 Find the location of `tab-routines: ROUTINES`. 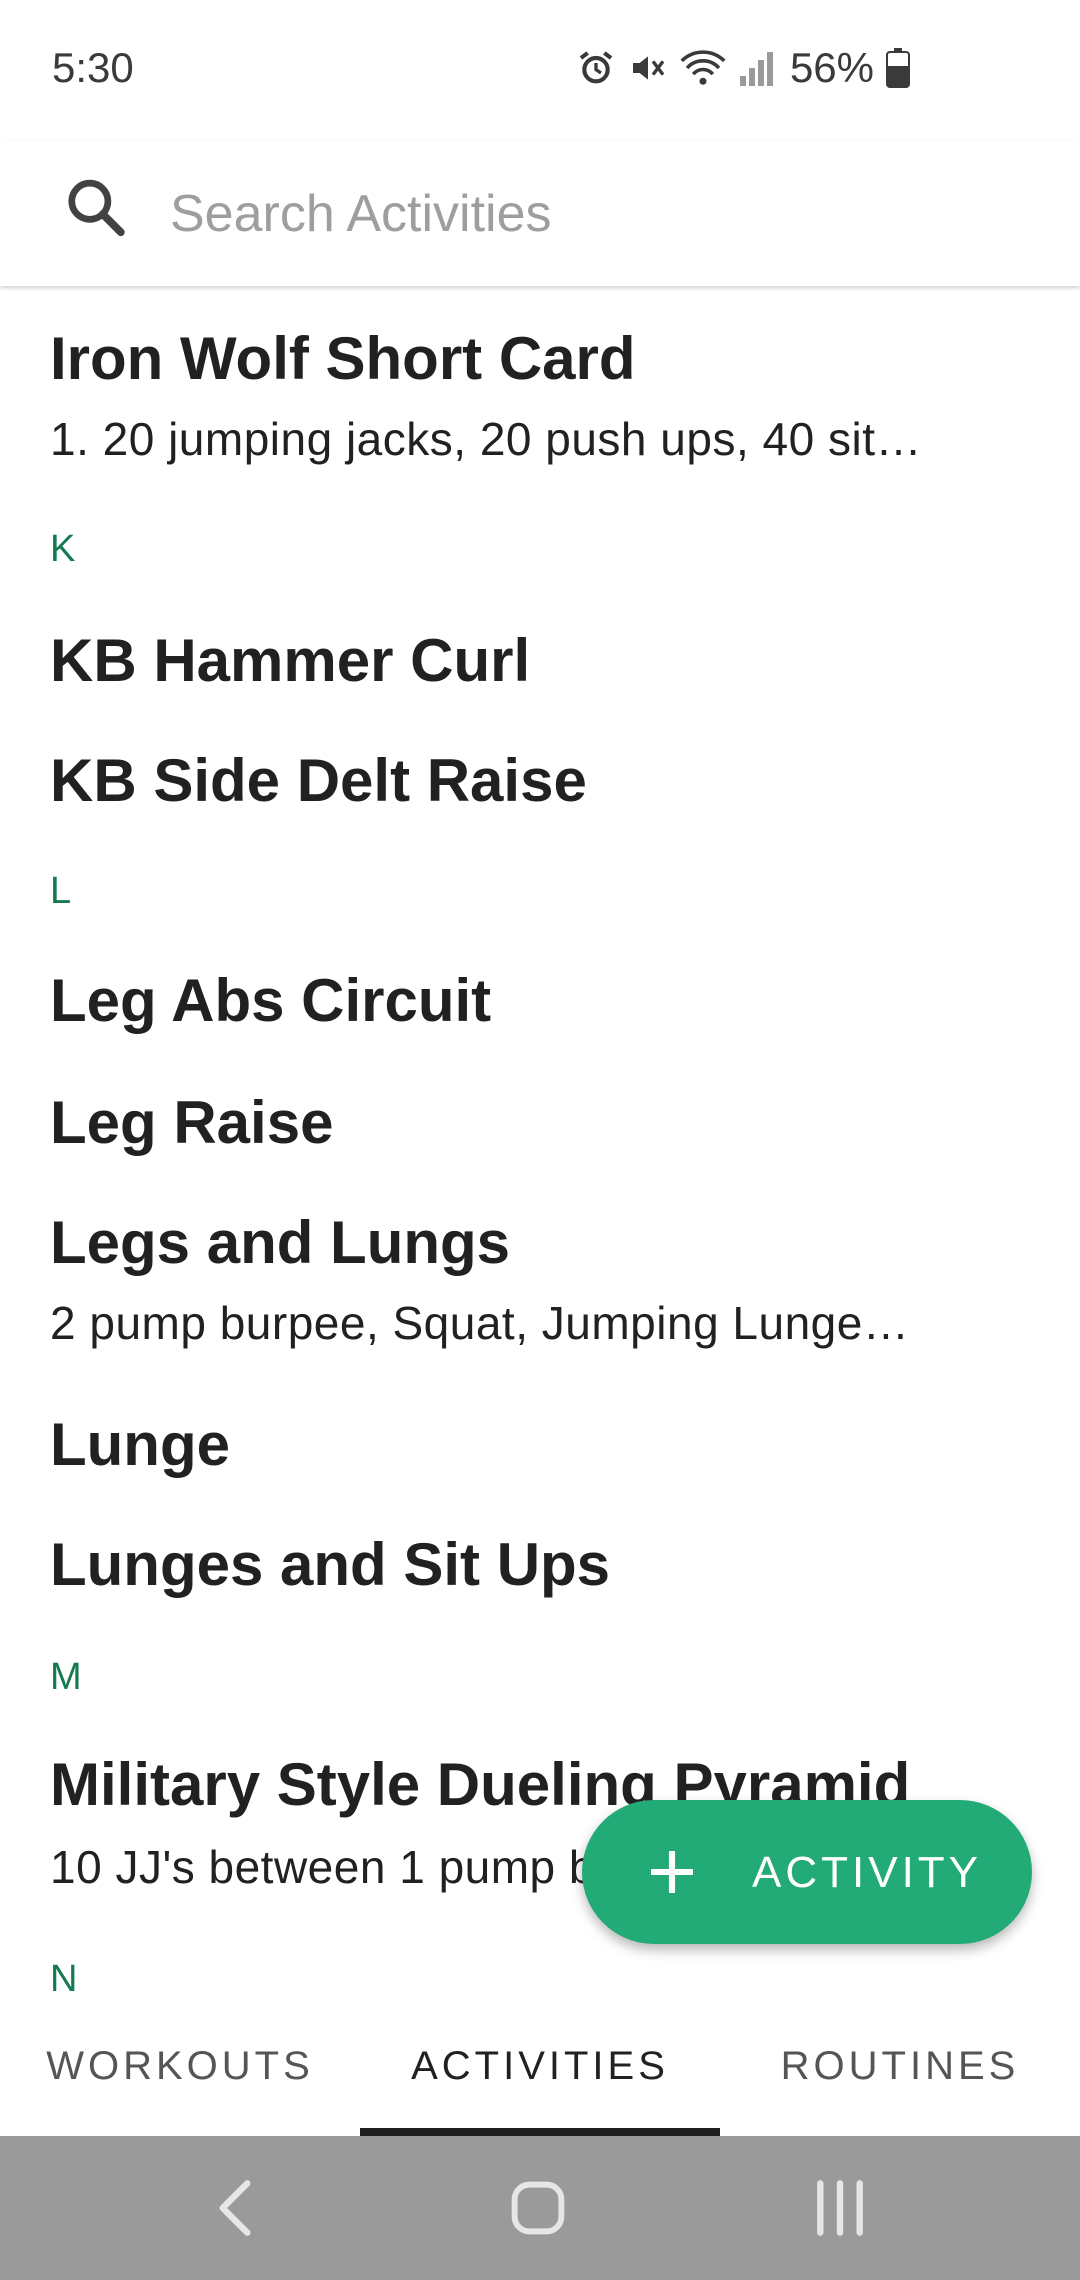

tab-routines: ROUTINES is located at coordinates (900, 2066).